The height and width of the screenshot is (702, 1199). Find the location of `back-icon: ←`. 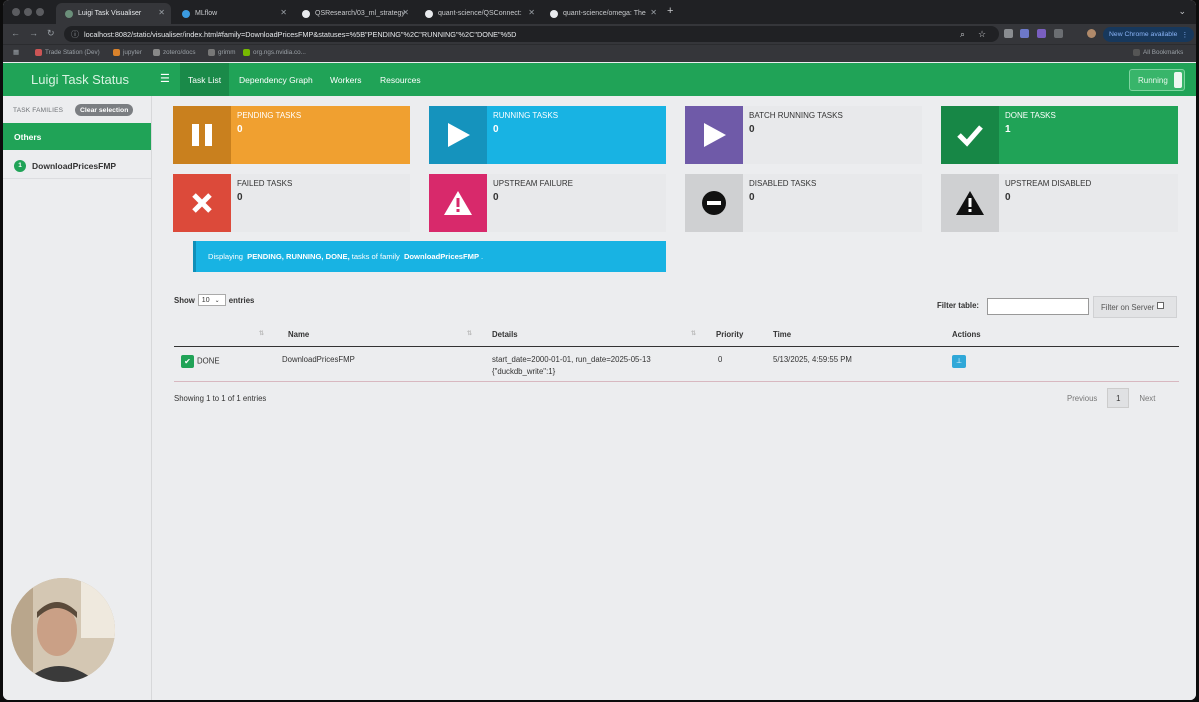

back-icon: ← is located at coordinates (15, 33).